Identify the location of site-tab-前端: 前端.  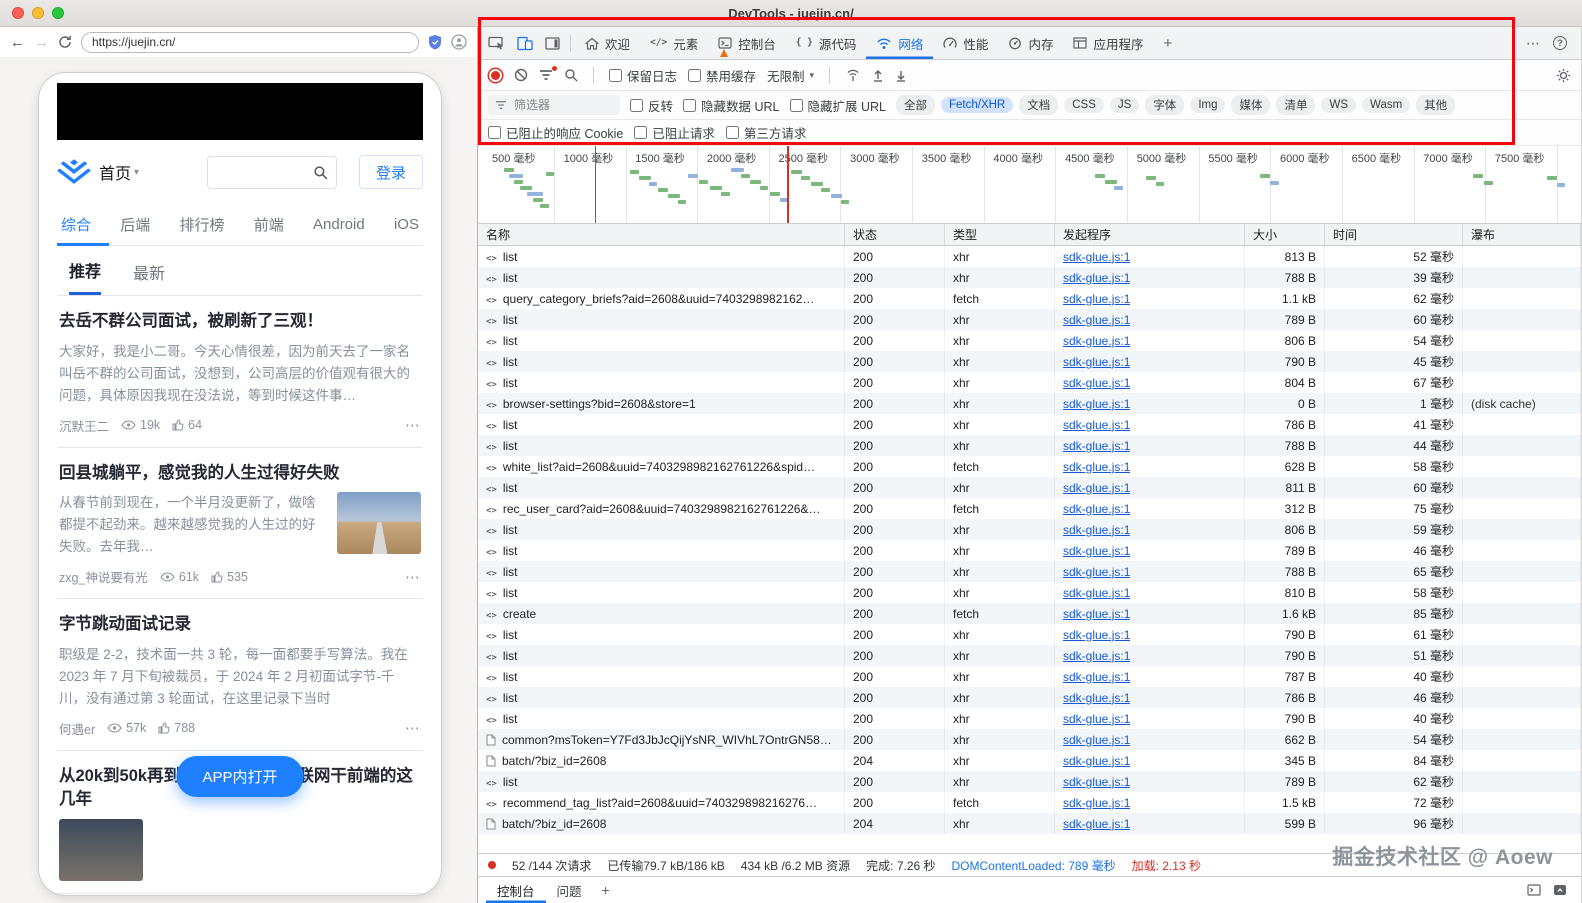
(269, 224).